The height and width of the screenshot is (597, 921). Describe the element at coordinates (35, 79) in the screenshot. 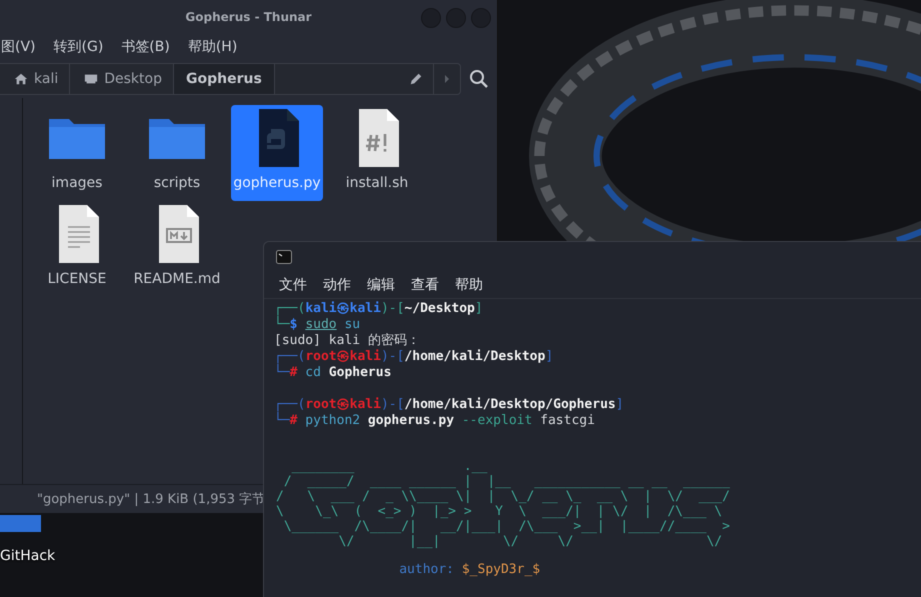

I see `path-button: kali` at that location.